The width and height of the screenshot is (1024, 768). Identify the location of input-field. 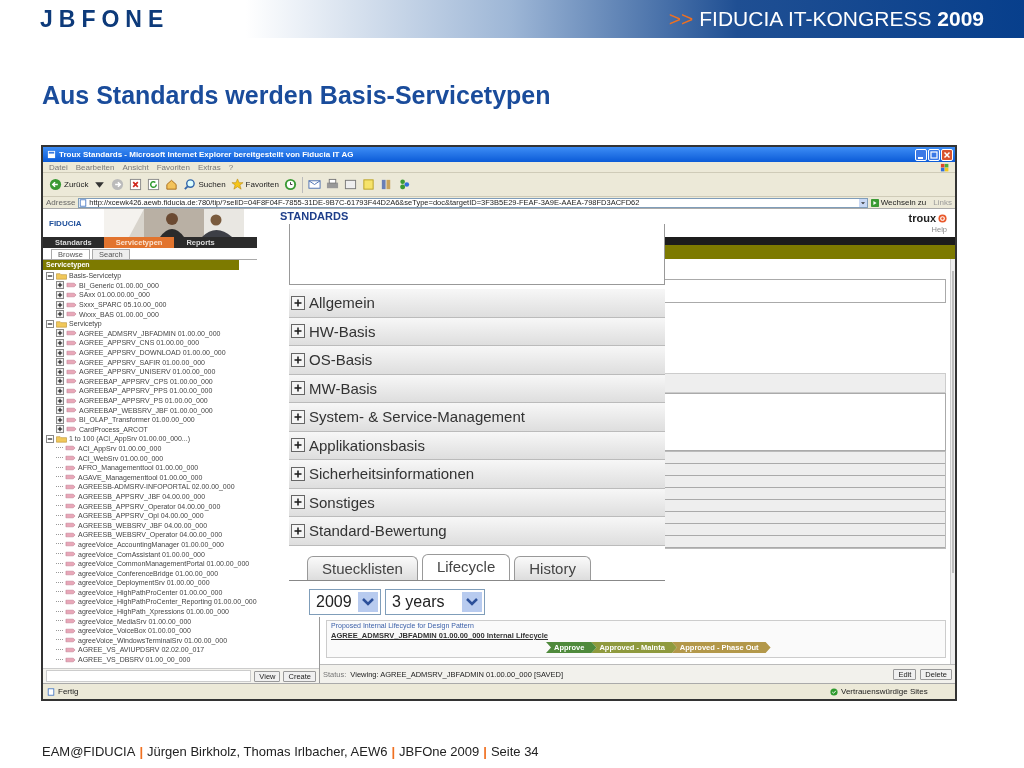
(149, 676).